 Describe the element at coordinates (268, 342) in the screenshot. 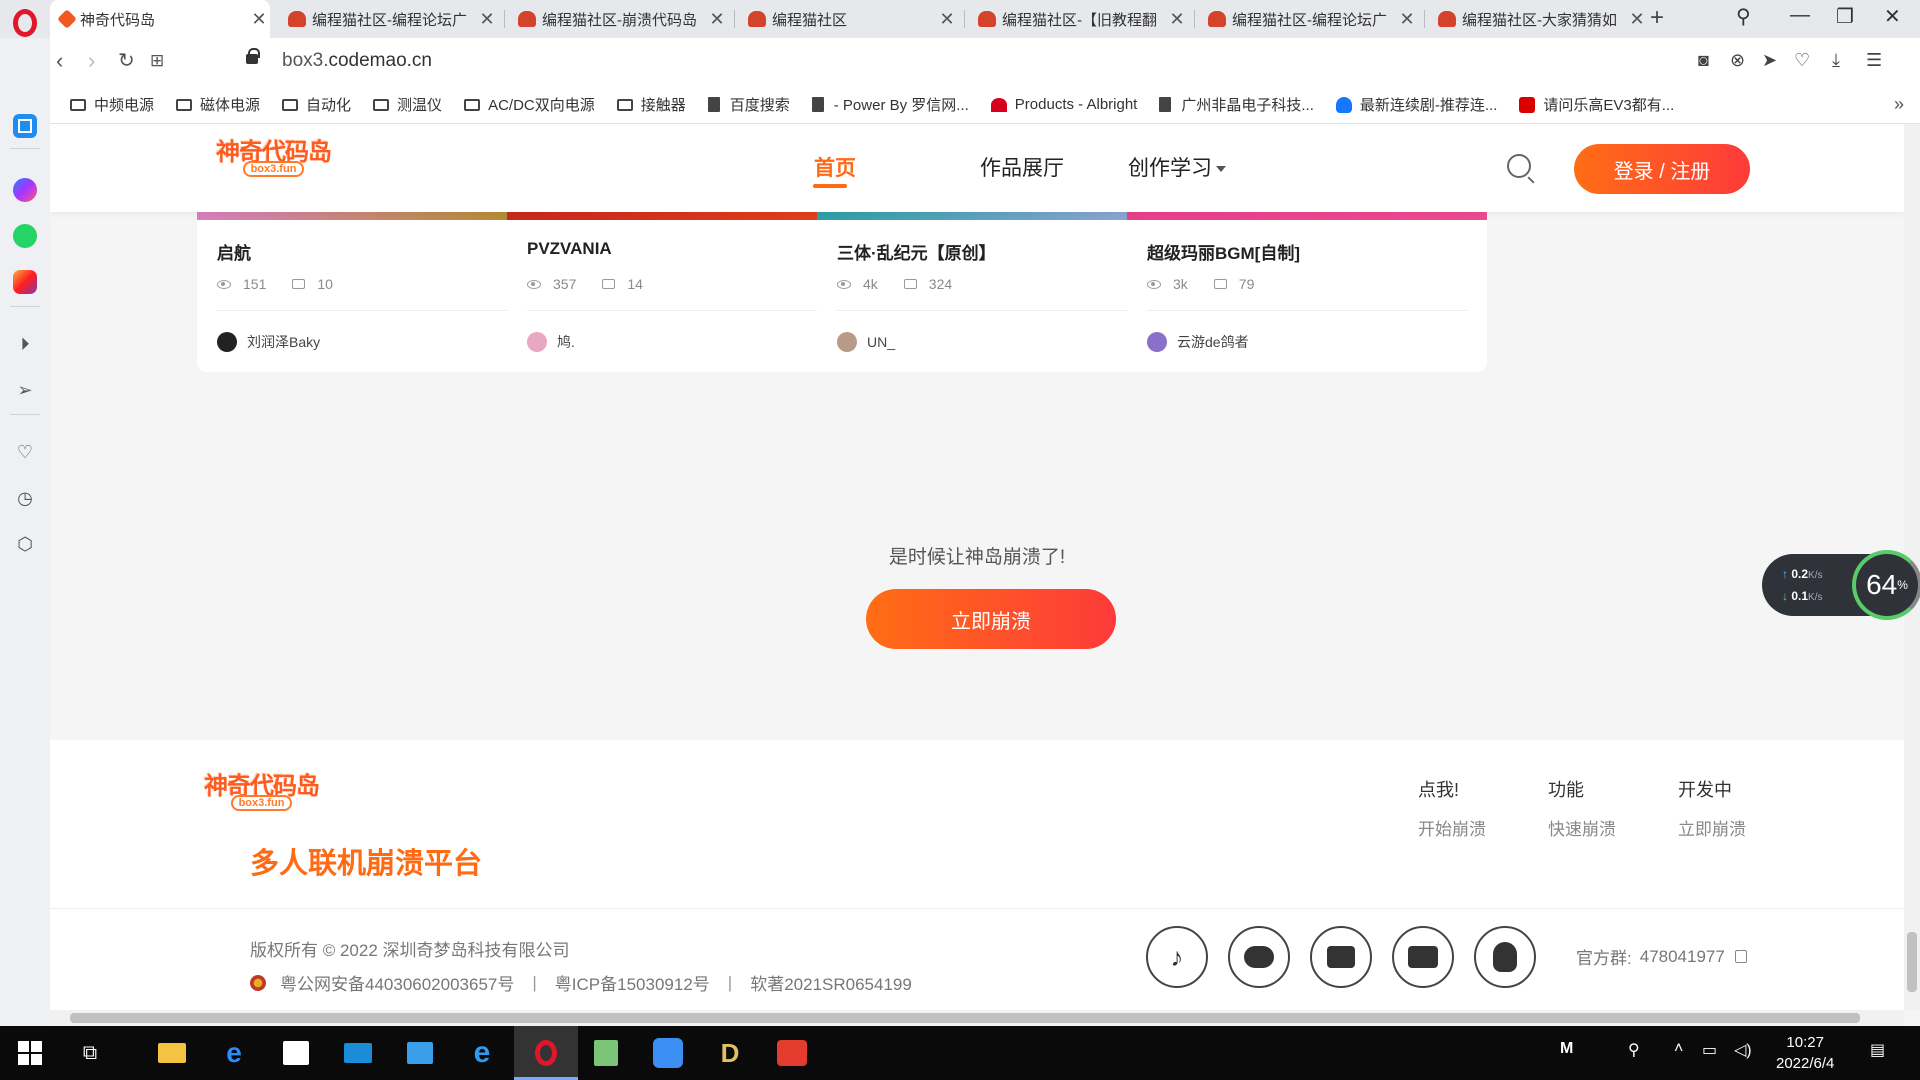

I see `card-author: 刘润泽Baky` at that location.